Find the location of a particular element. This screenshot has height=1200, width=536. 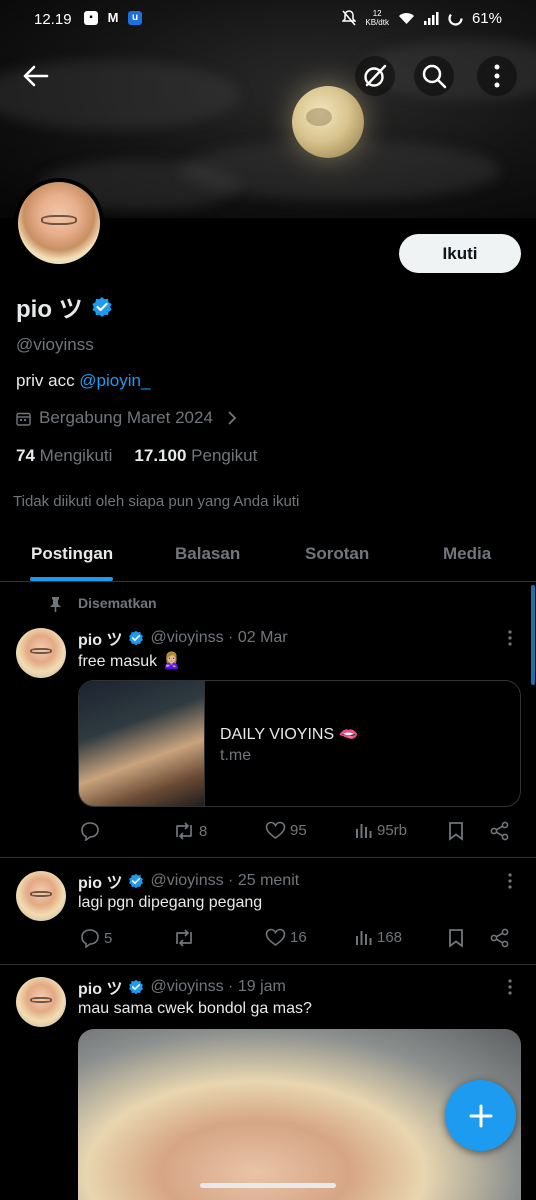

scrollbar is located at coordinates (533, 635).